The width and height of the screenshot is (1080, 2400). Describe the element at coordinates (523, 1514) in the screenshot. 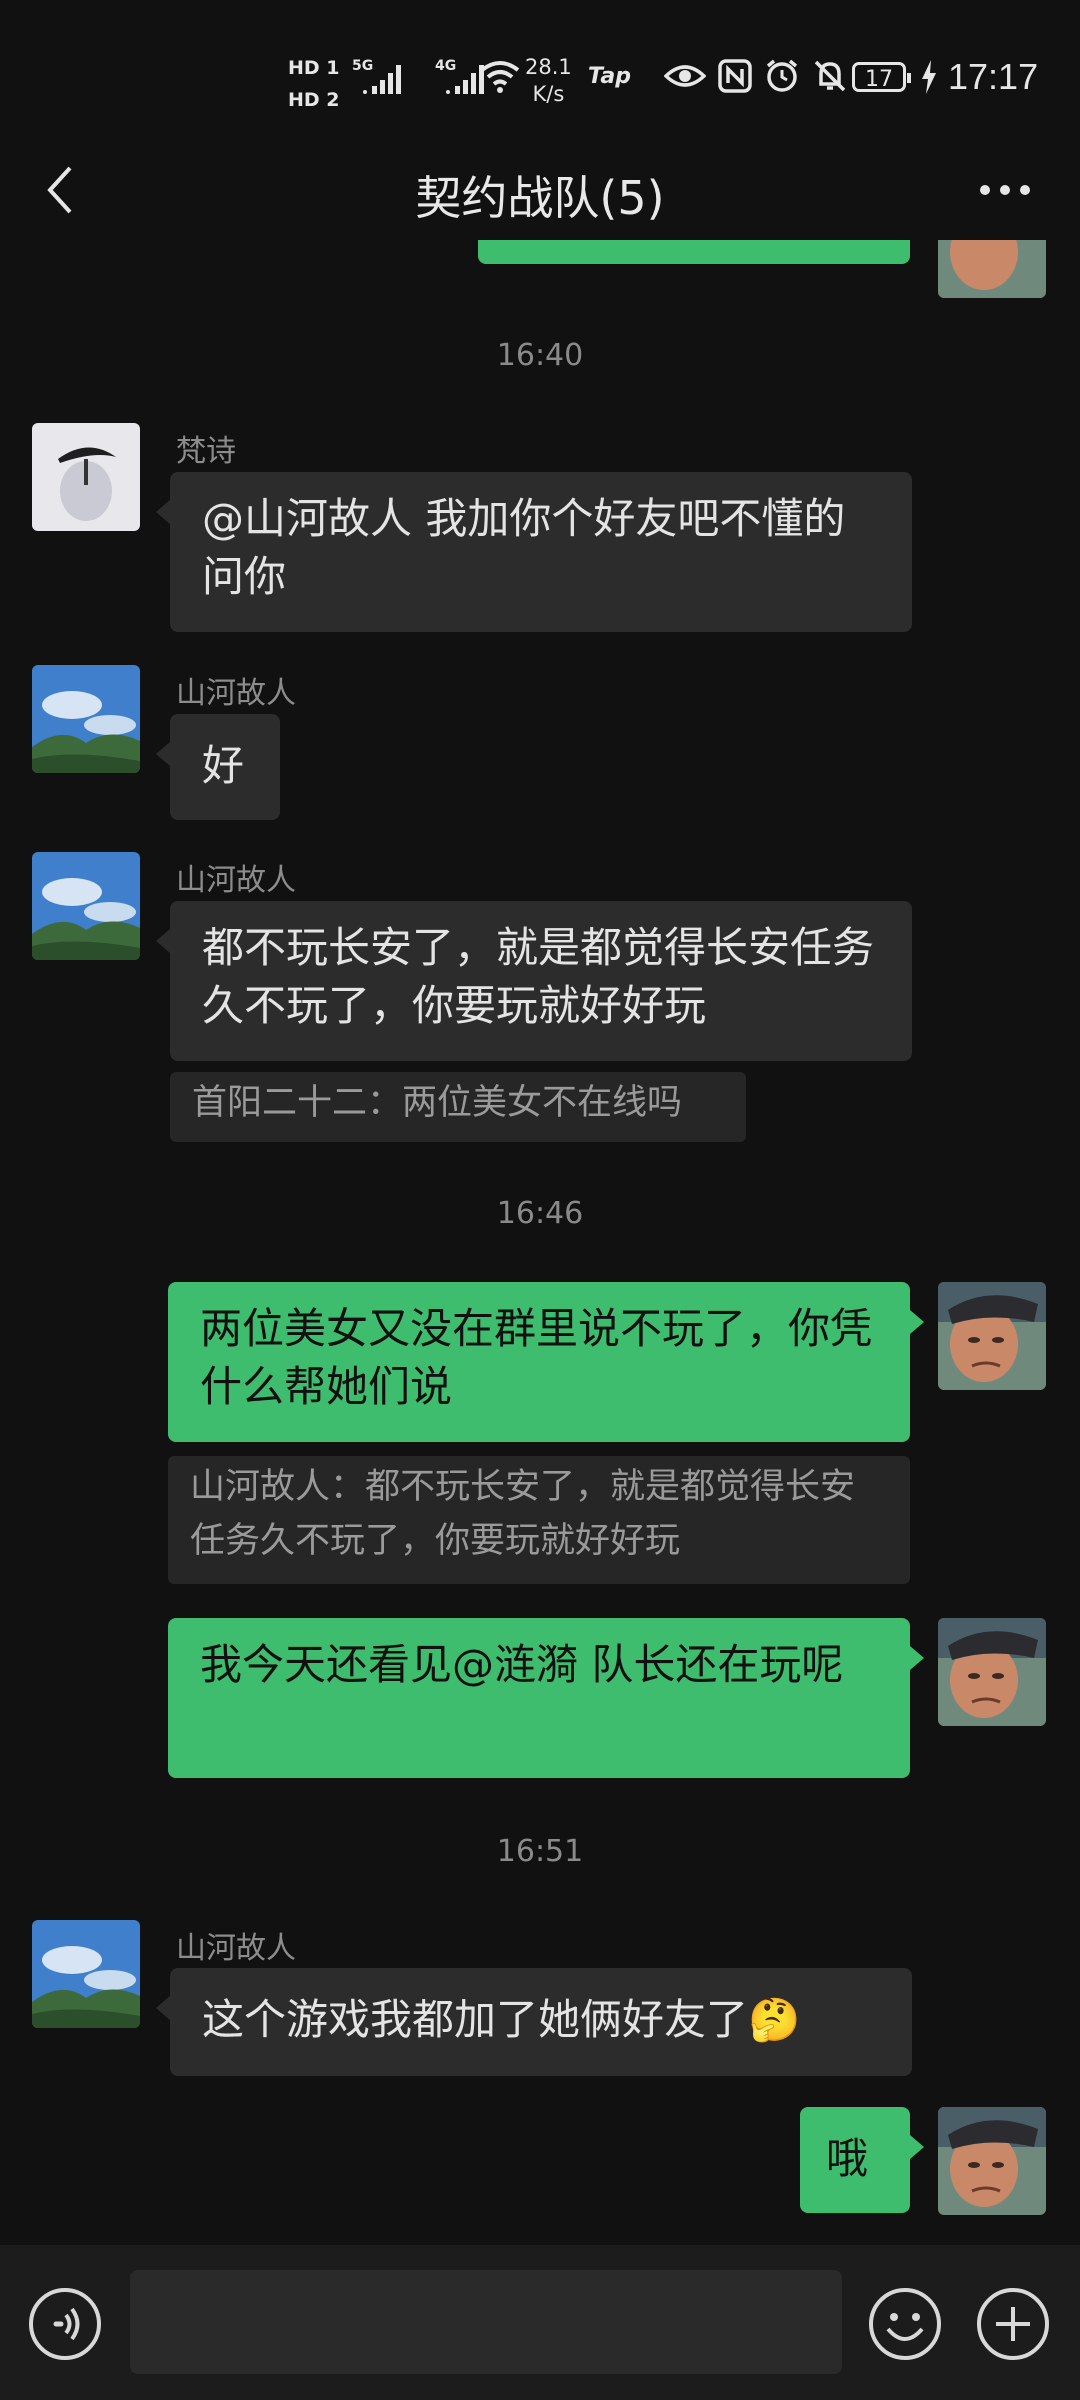

I see `quote-text: 山河故人：都不玩长安了，就是都觉得长安任务久不玩了，你要玩就好好玩` at that location.